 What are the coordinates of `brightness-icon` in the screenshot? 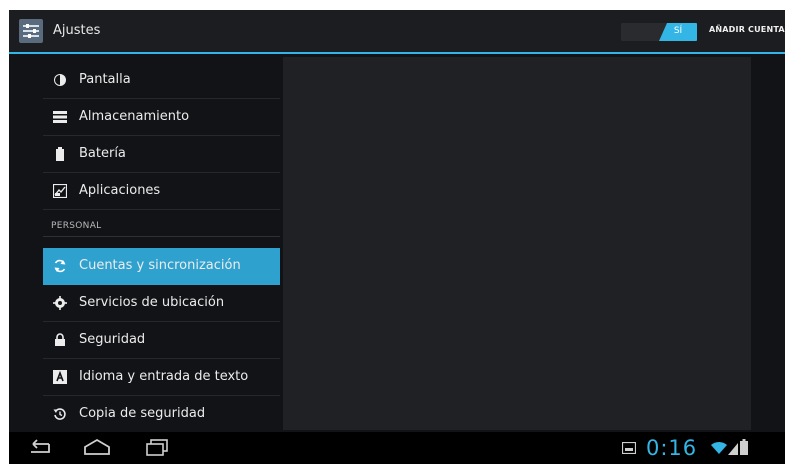 It's located at (60, 80).